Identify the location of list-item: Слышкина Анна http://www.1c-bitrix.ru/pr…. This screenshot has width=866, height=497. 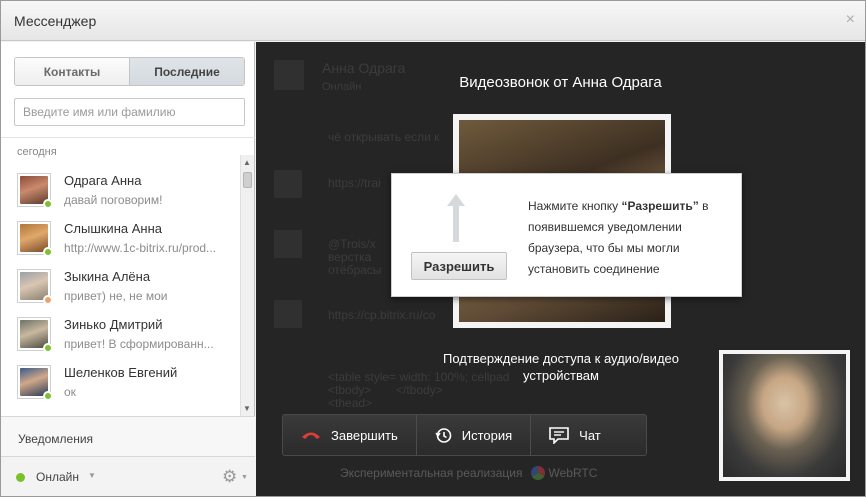
(120, 239).